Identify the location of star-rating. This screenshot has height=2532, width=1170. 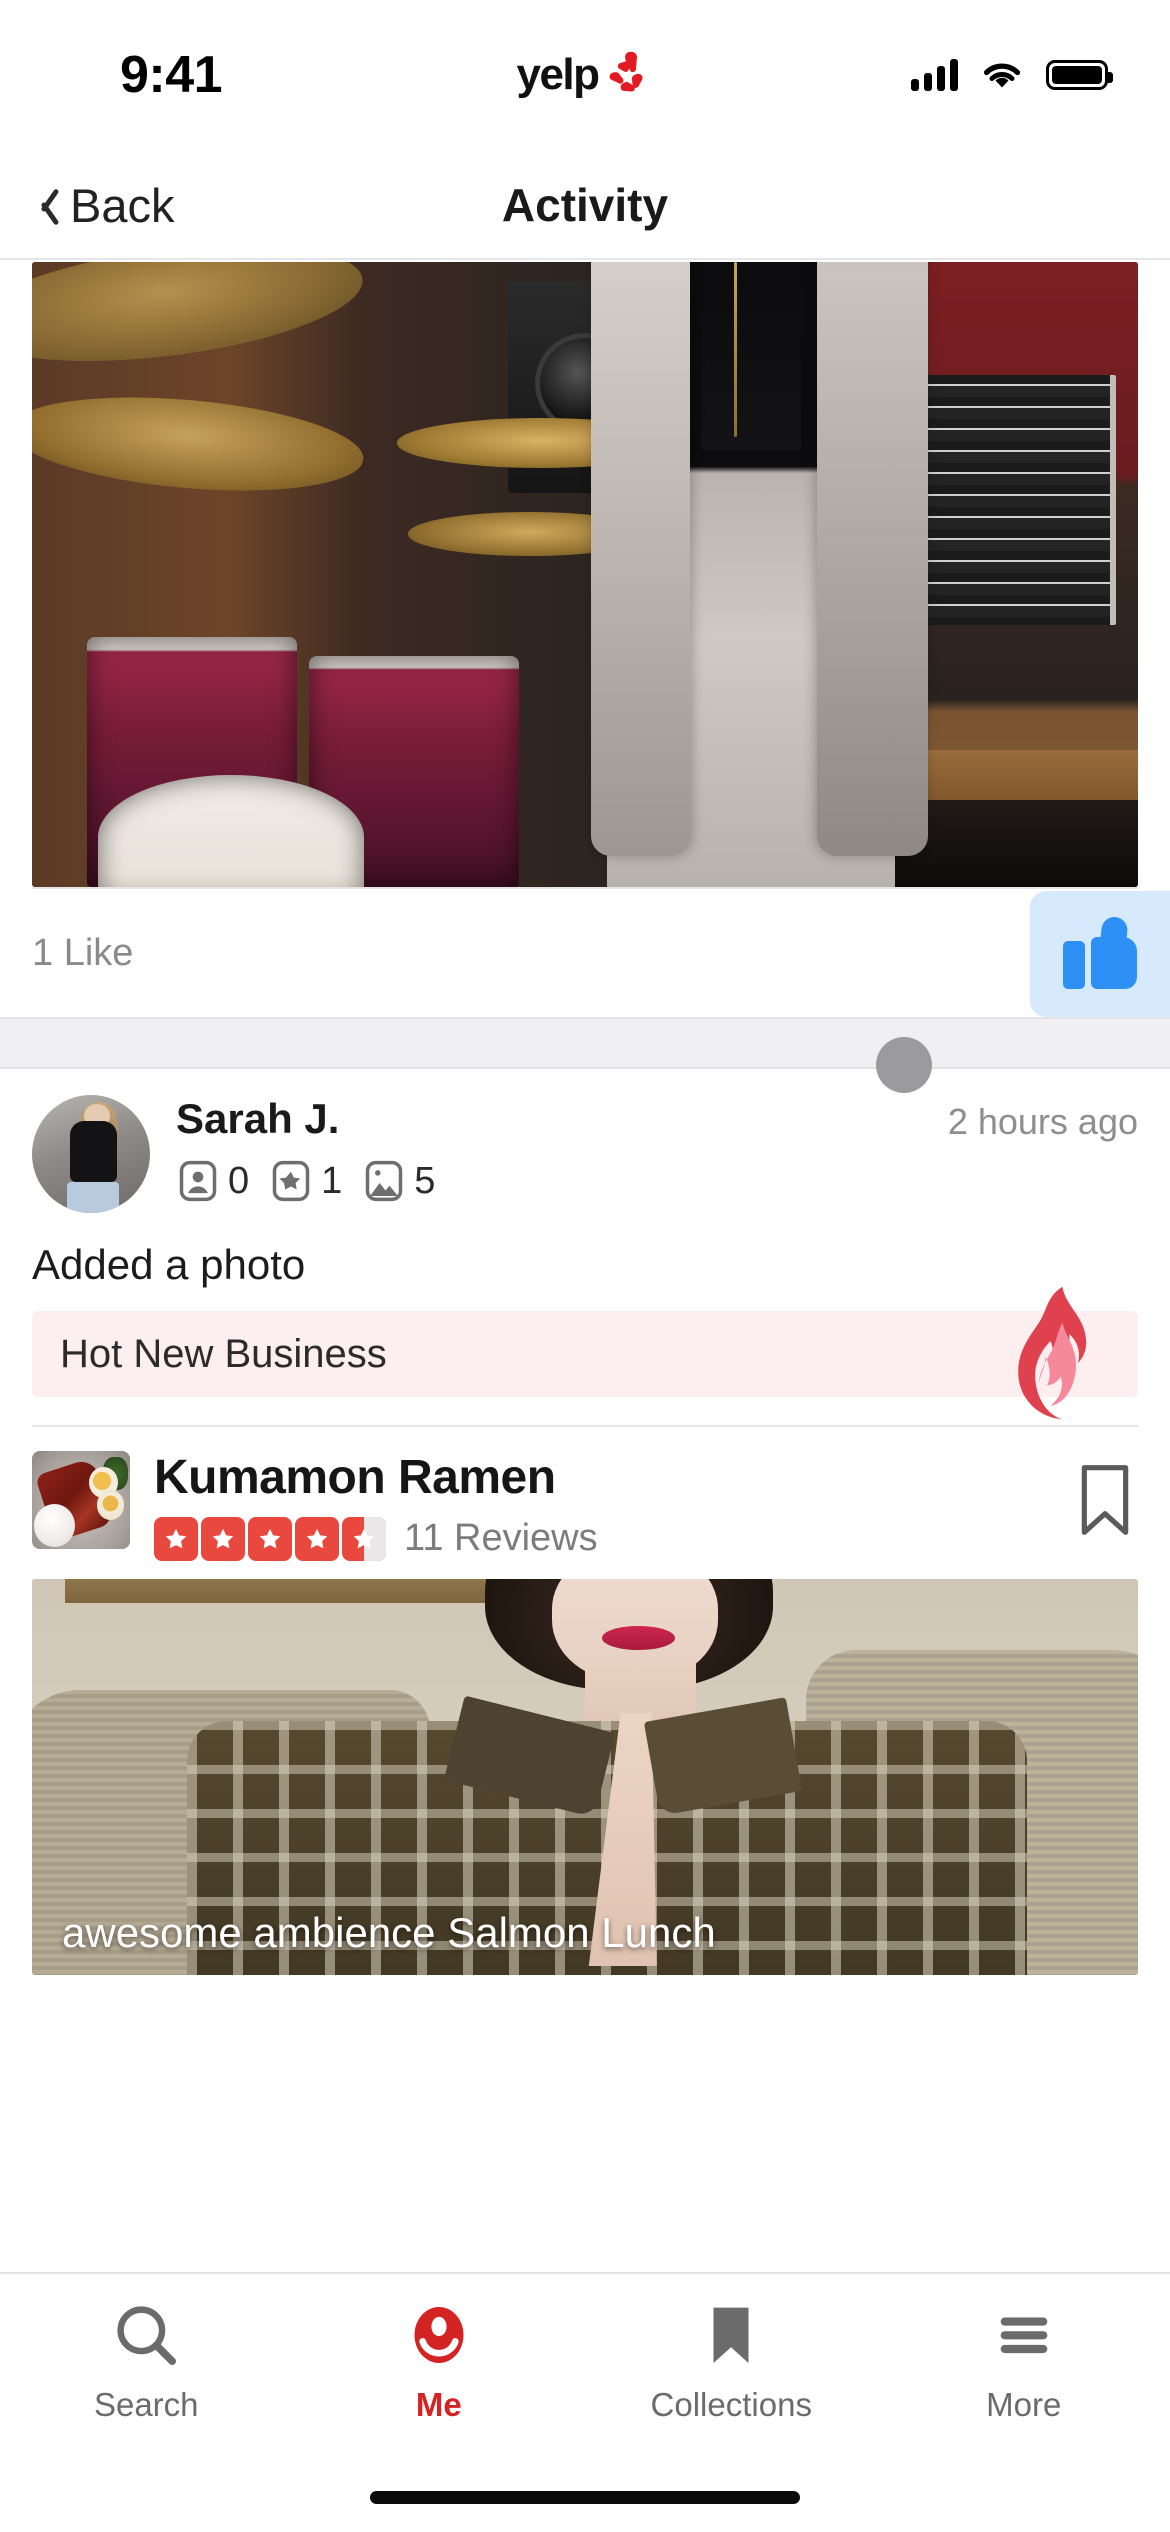
(270, 1538).